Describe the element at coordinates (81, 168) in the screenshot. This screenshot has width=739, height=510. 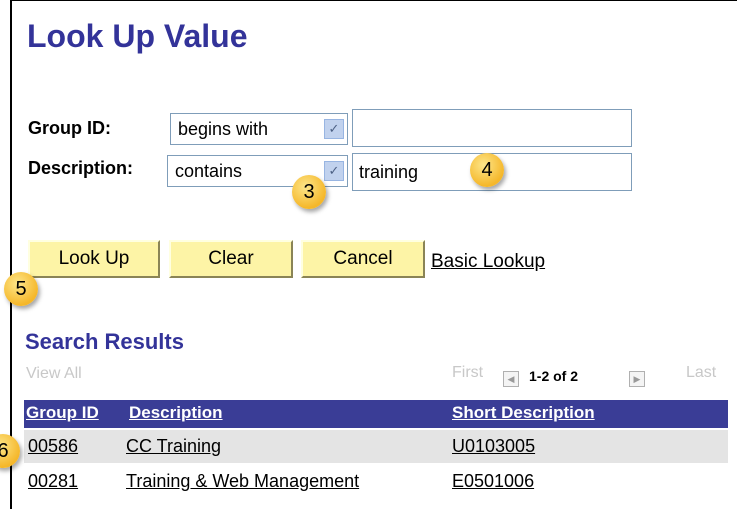
I see `description-label: Description:` at that location.